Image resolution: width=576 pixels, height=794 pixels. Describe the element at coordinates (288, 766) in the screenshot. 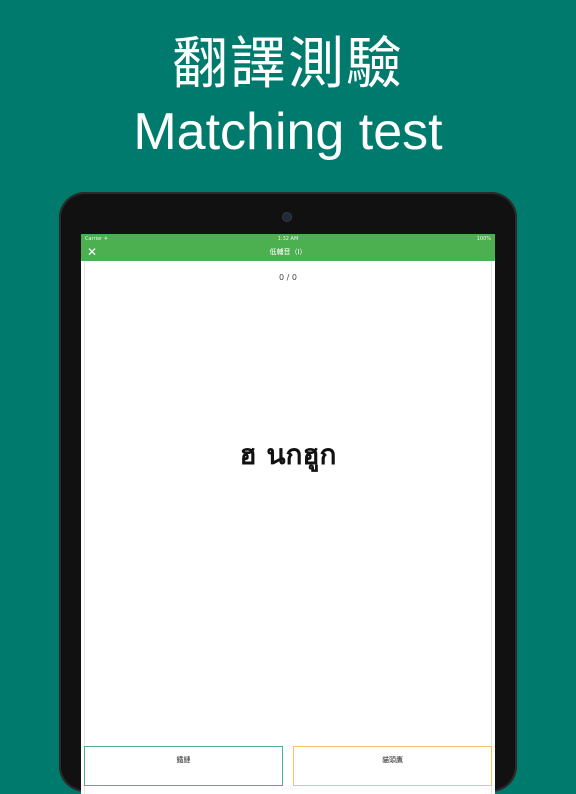

I see `answer-options: 鐵鏈 貓頭鷹` at that location.